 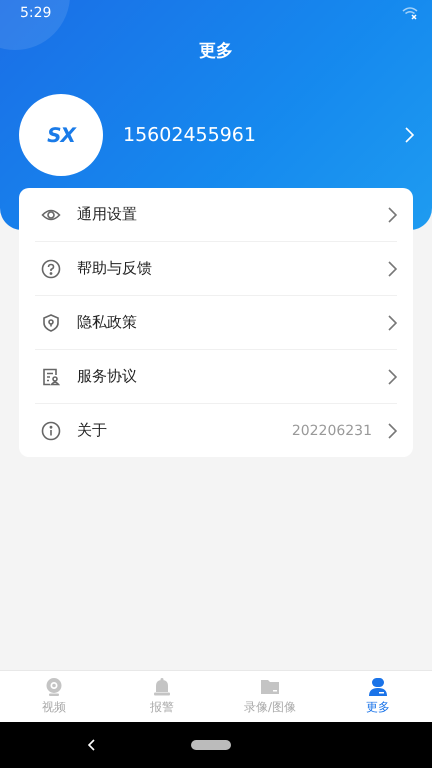 What do you see at coordinates (378, 687) in the screenshot?
I see `user-icon` at bounding box center [378, 687].